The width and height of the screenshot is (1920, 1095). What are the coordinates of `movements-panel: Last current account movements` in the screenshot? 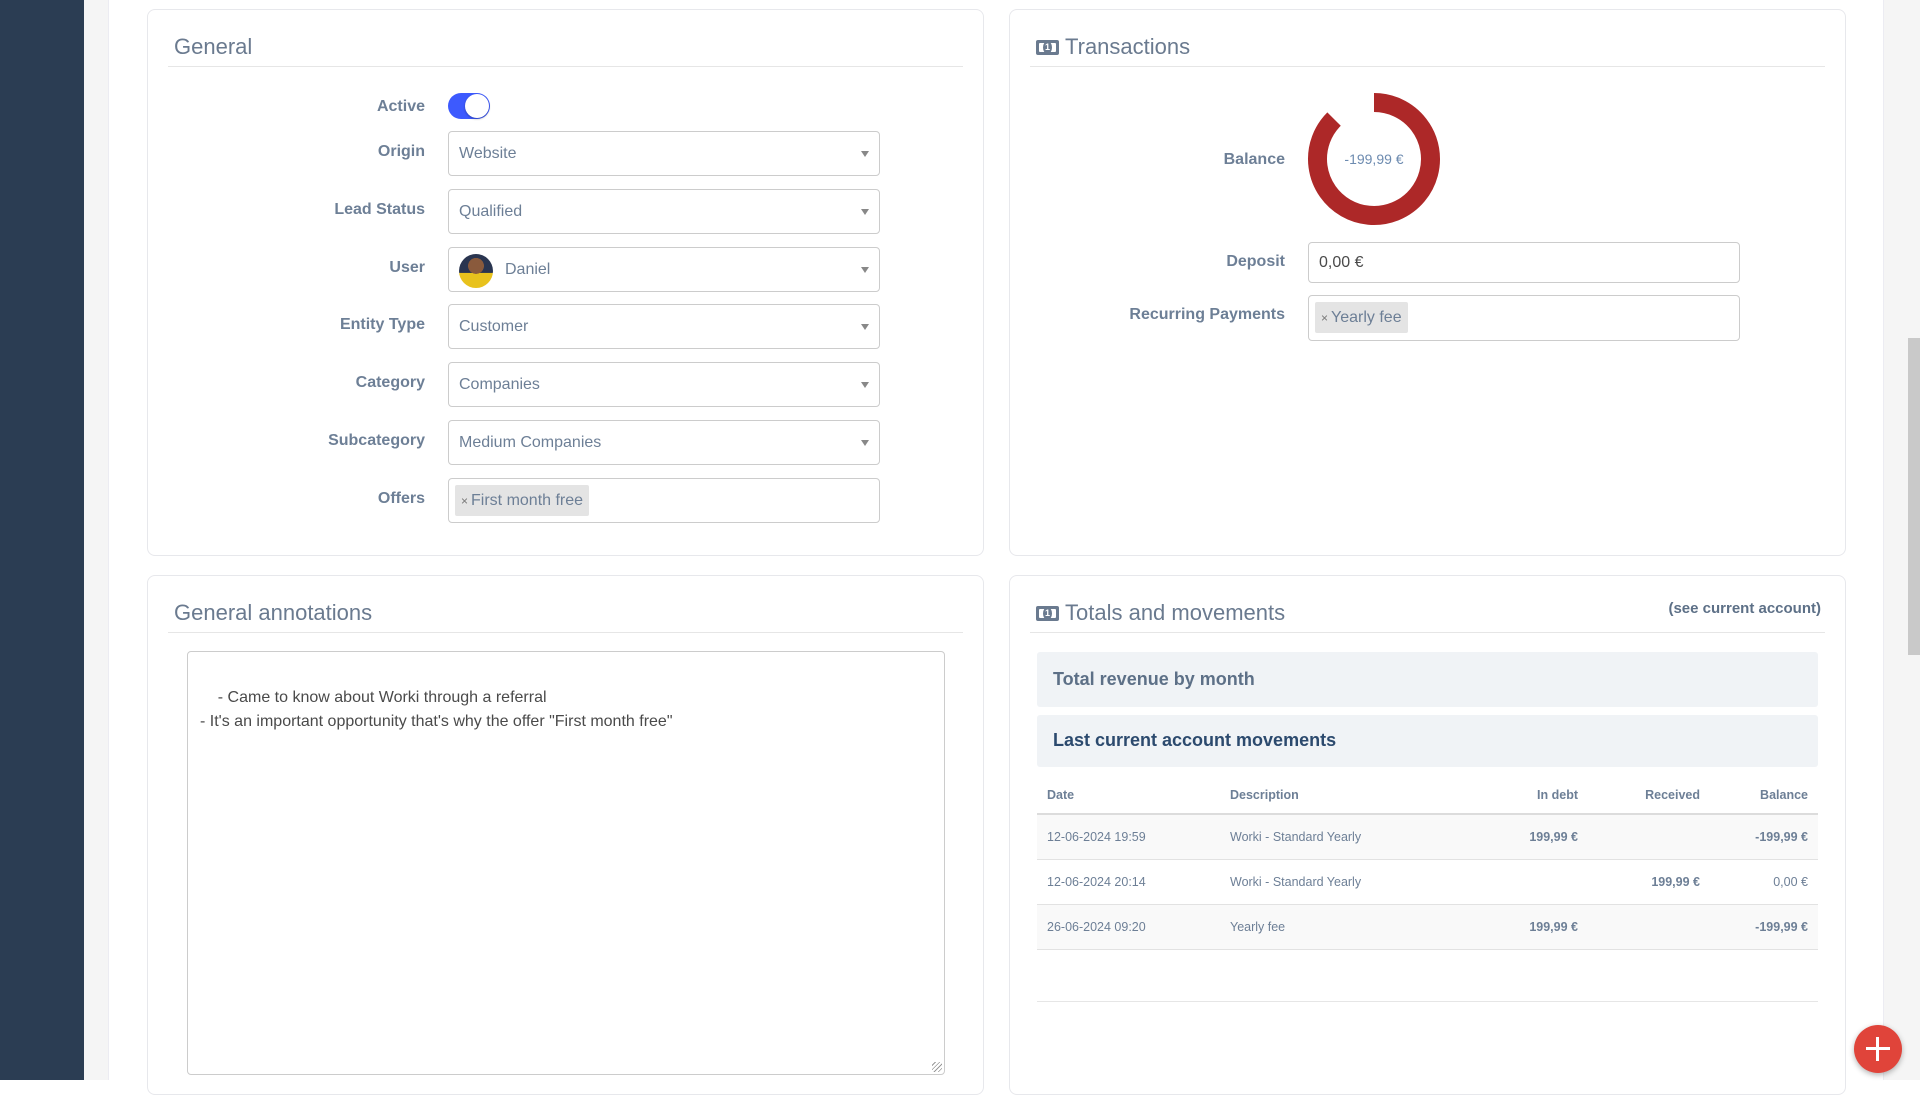 It's located at (1427, 741).